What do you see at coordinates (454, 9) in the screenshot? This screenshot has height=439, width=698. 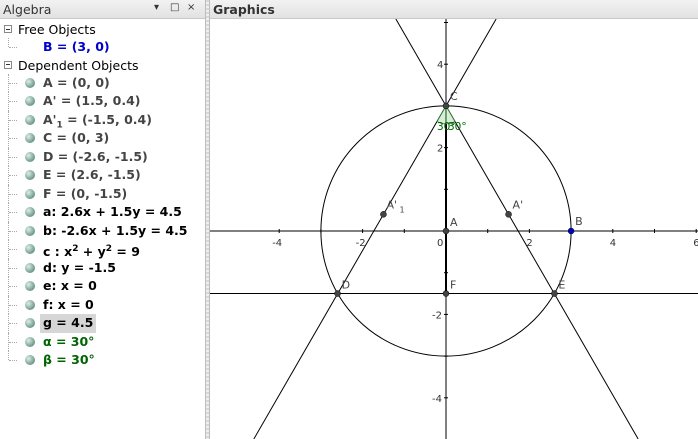 I see `graphics-title-bar: Graphics` at bounding box center [454, 9].